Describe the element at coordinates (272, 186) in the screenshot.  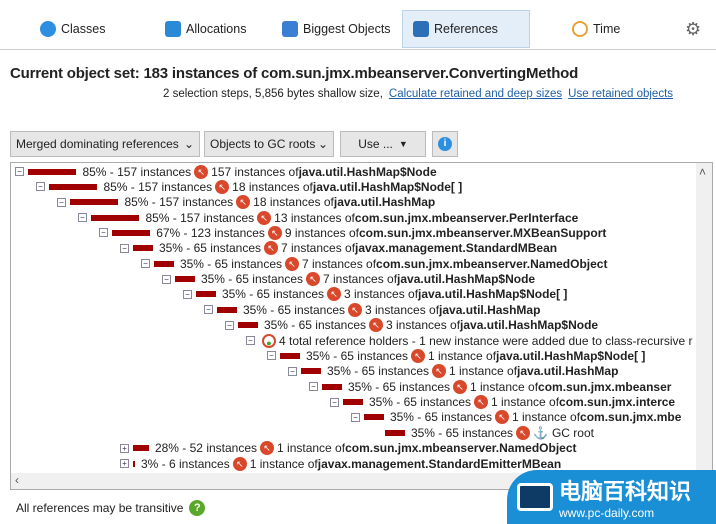
I see `instance-text: 18 instances of` at that location.